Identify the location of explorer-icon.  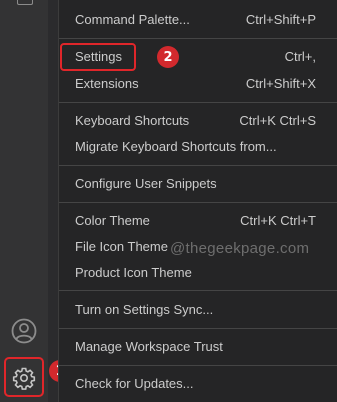
(25, 2).